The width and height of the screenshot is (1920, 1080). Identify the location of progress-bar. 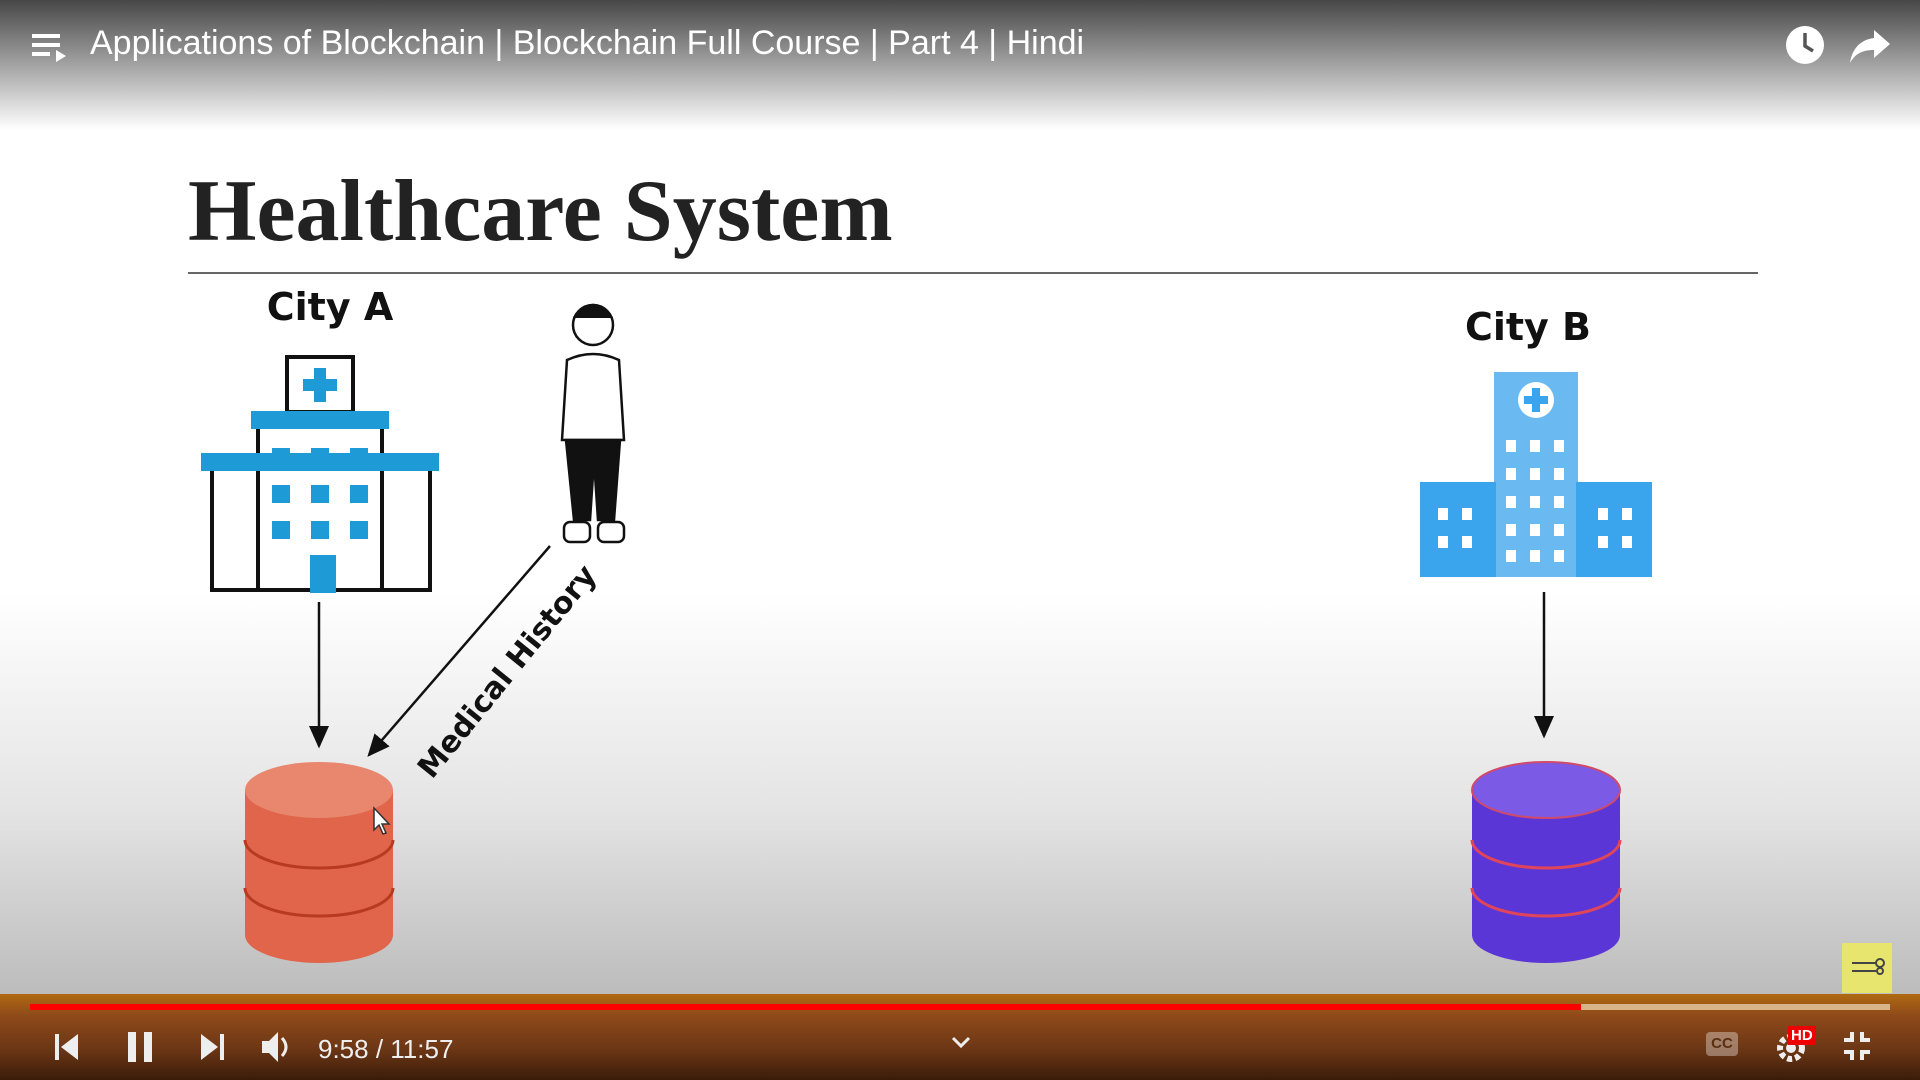
(960, 1007).